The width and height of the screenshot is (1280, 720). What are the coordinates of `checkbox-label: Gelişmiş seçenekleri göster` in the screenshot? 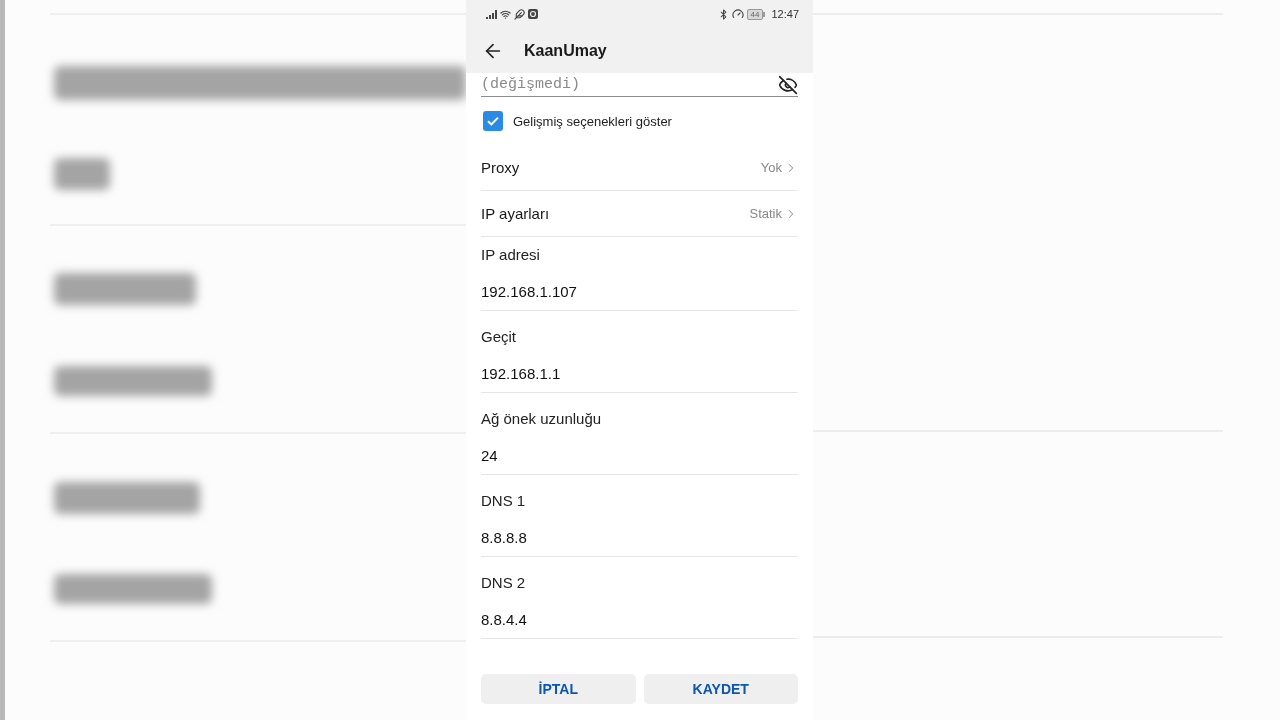 It's located at (592, 121).